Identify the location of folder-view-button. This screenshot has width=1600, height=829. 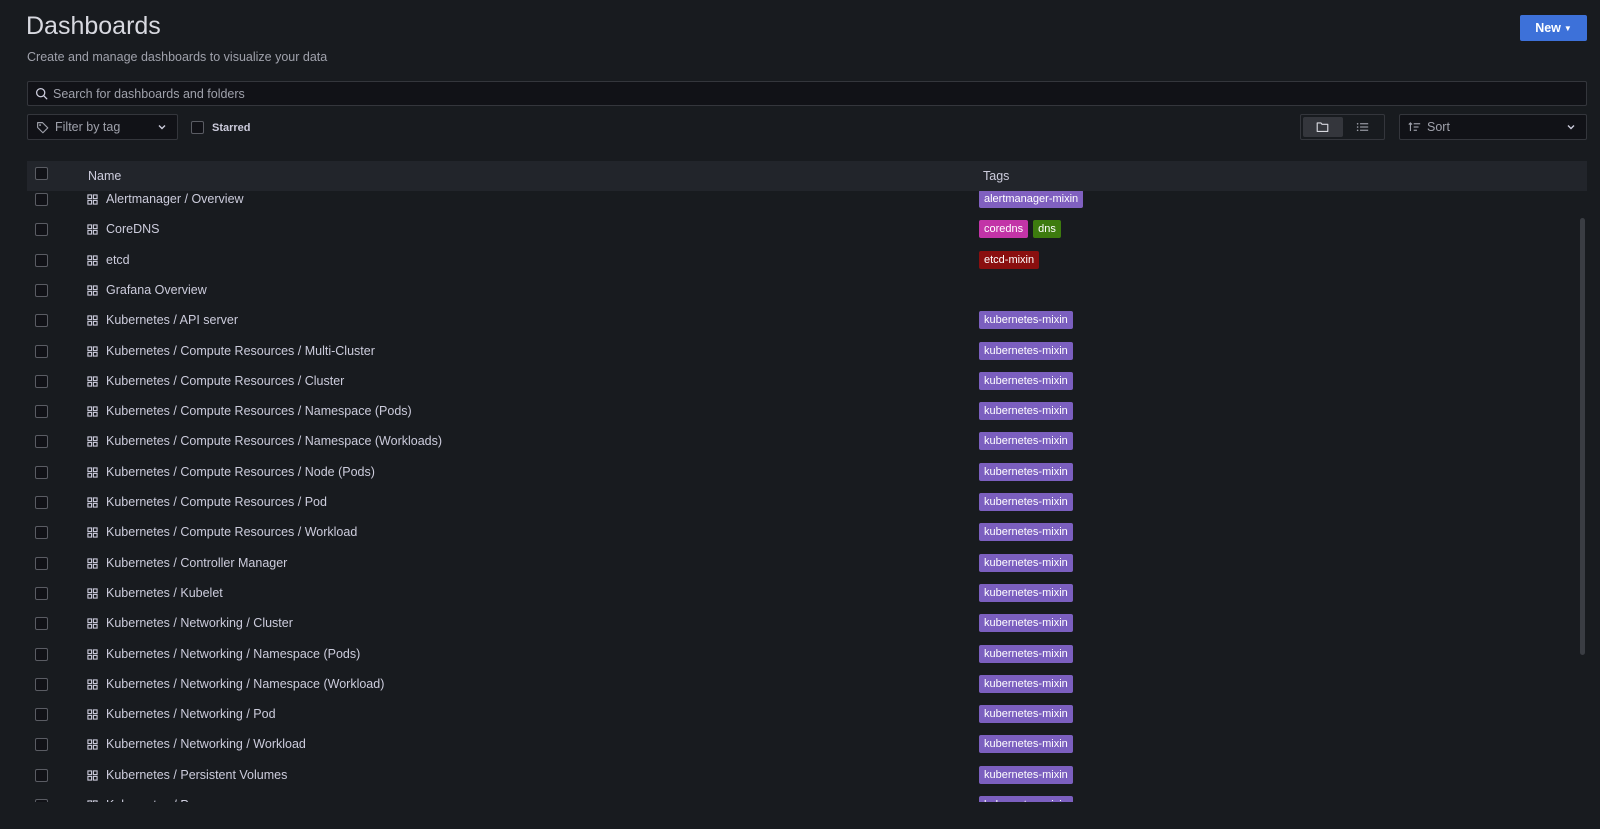
(1323, 127).